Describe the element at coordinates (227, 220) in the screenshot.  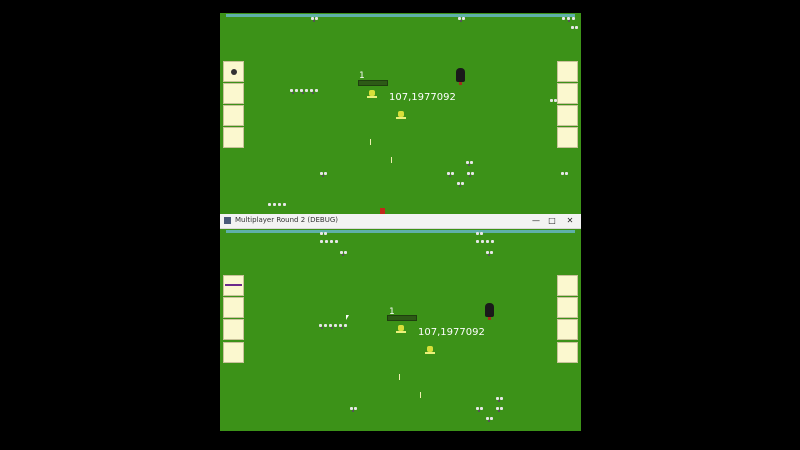
I see `app-icon` at that location.